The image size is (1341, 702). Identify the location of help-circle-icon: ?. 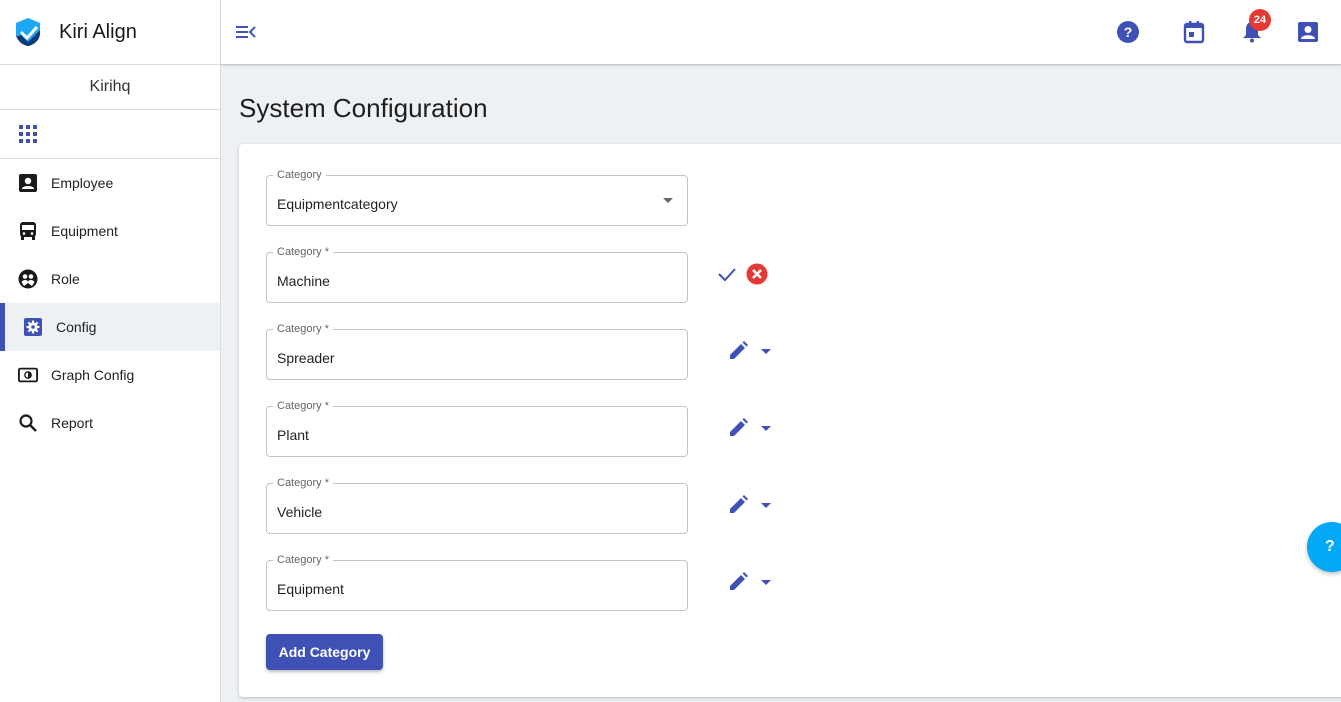
(1128, 32).